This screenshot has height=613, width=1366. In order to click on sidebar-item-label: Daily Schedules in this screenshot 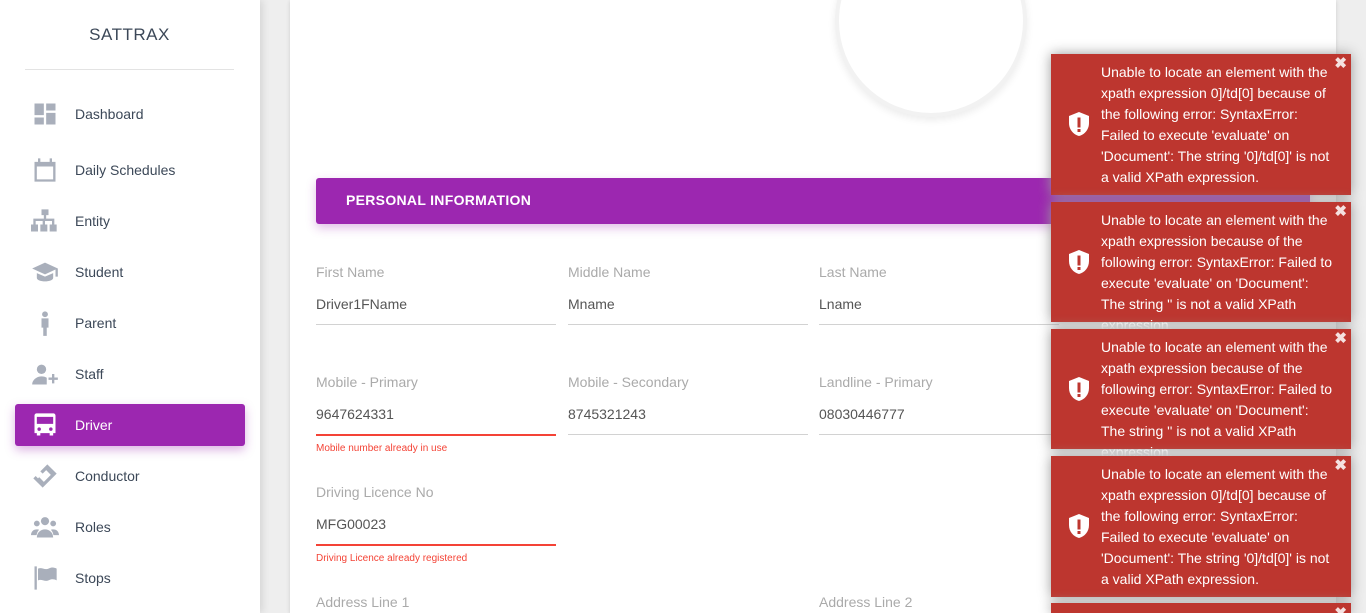, I will do `click(125, 170)`.